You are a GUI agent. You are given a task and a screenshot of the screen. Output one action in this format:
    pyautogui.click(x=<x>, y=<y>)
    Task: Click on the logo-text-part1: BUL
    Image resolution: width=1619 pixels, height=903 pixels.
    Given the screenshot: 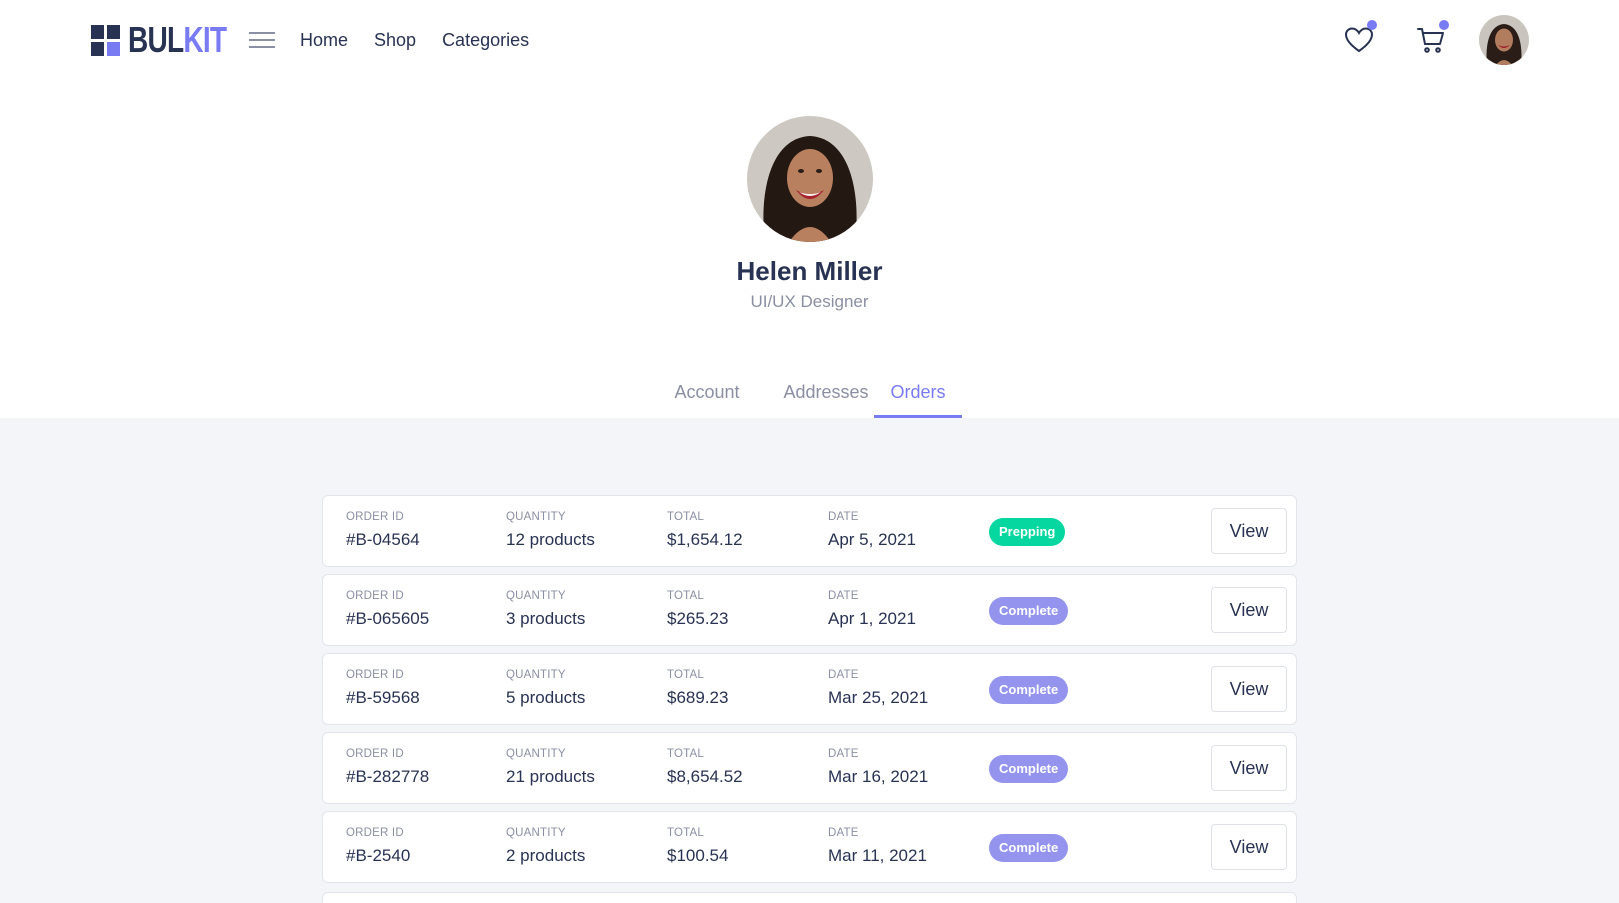 What is the action you would take?
    pyautogui.click(x=156, y=39)
    